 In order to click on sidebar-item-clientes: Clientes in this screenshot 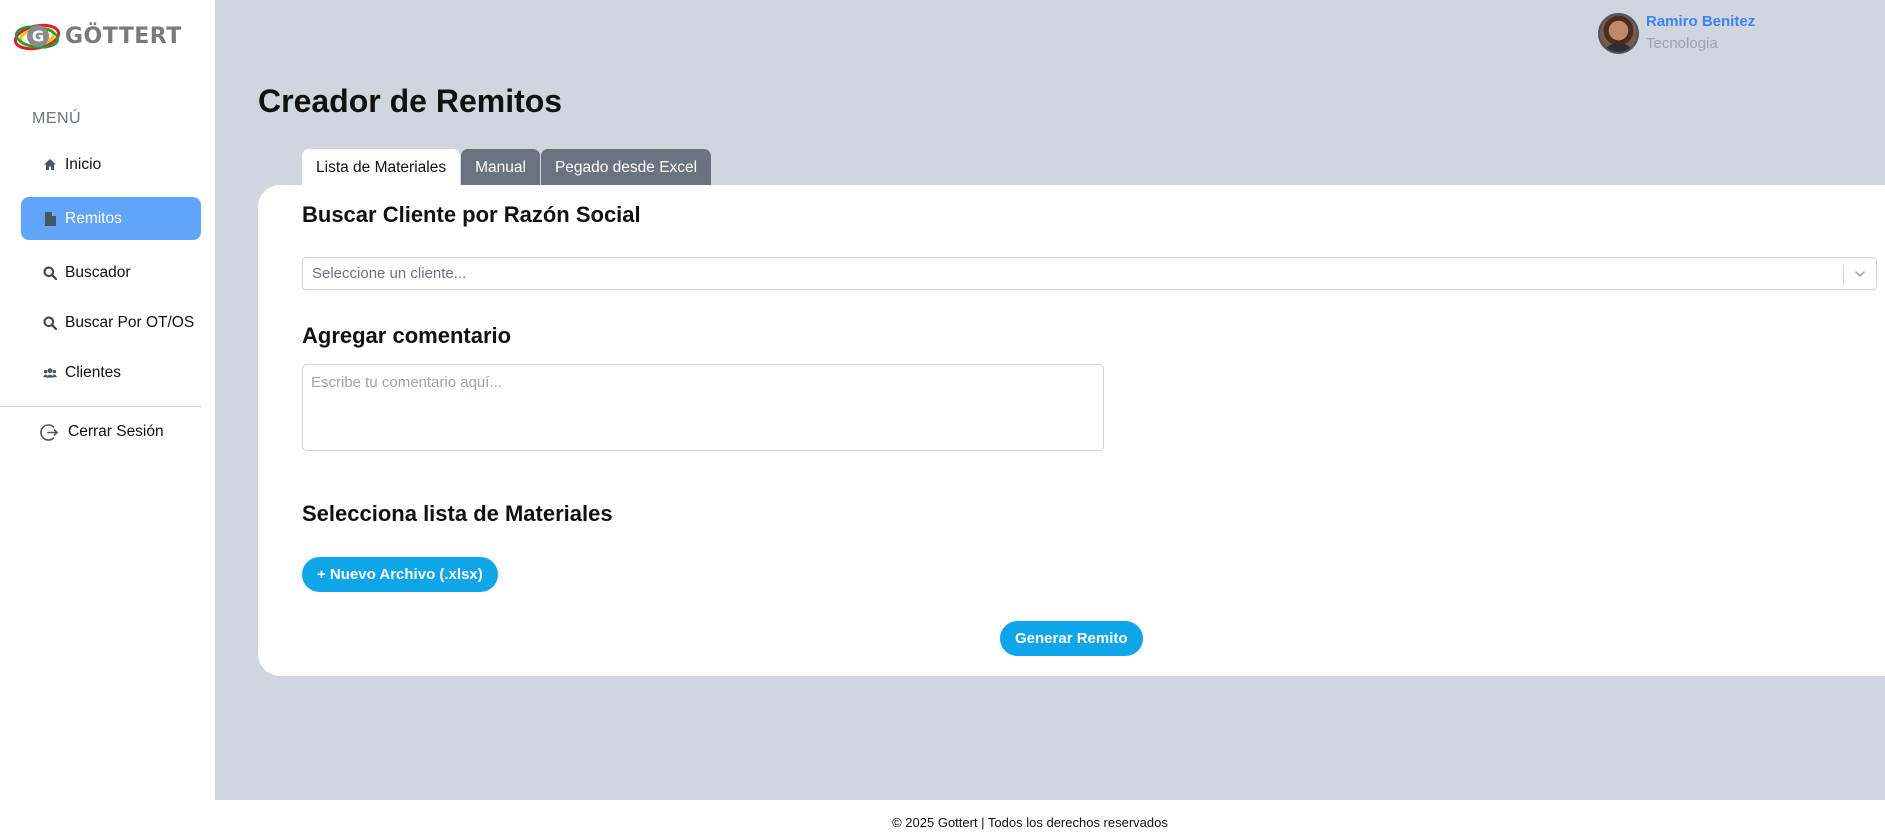, I will do `click(111, 372)`.